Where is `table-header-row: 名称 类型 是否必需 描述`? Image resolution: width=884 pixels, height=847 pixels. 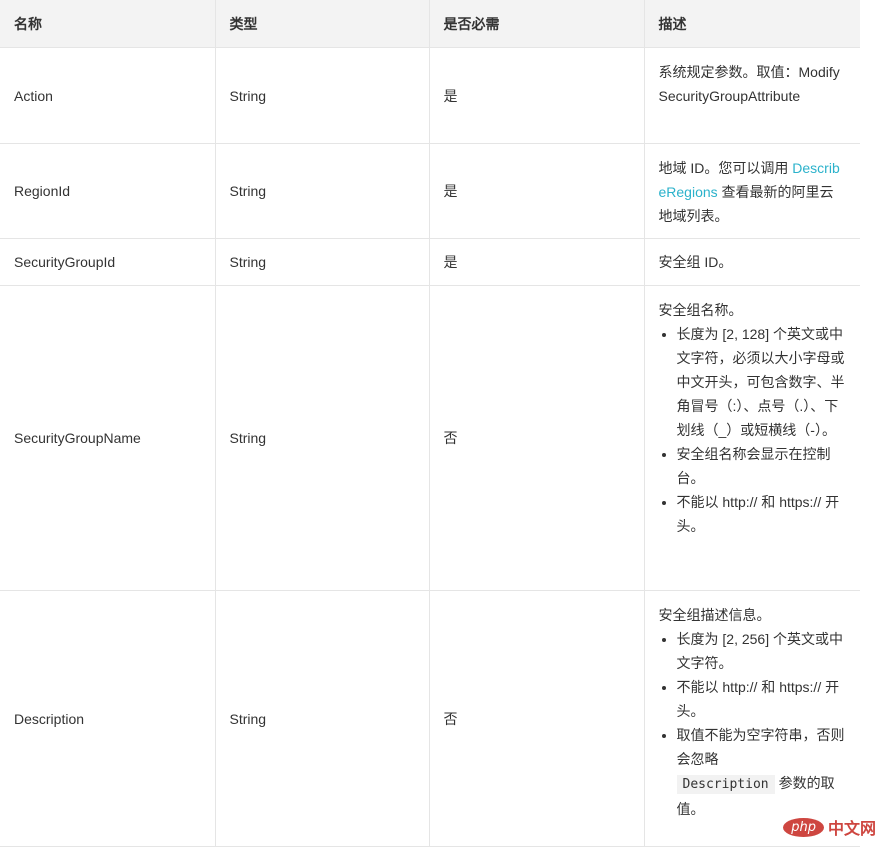
table-header-row: 名称 类型 是否必需 描述 is located at coordinates (430, 24).